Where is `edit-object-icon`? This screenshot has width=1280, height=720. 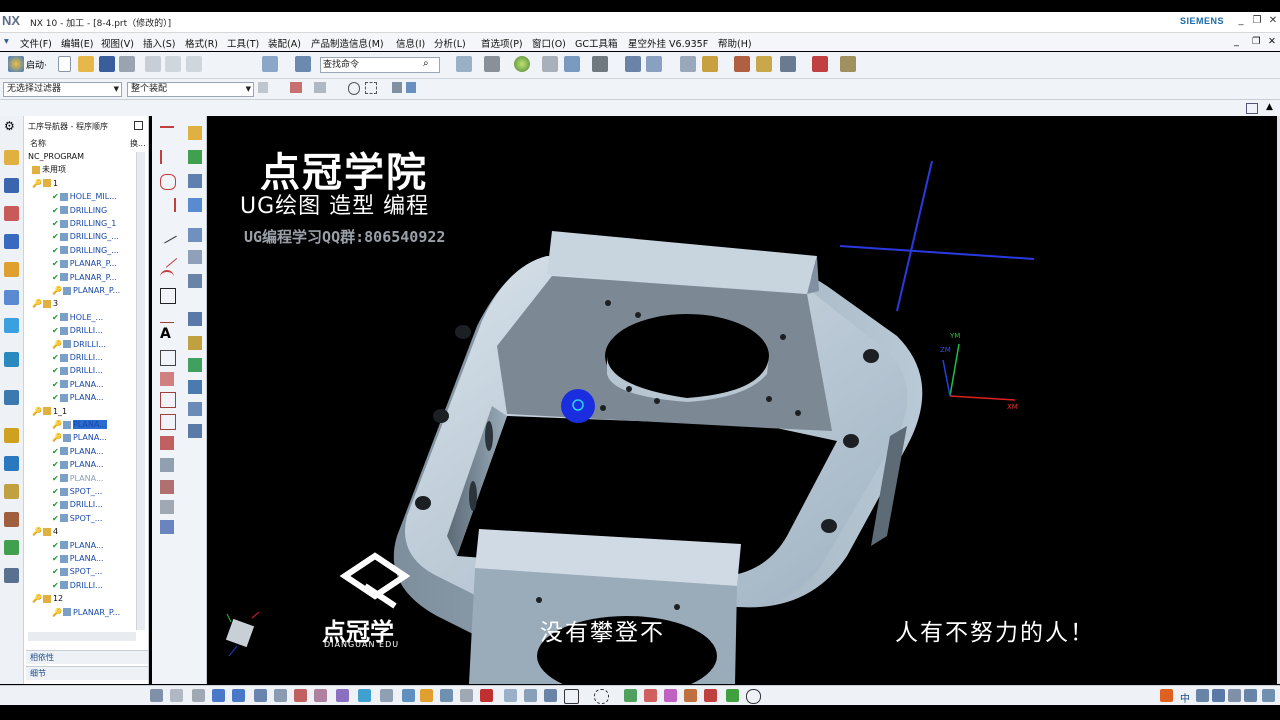
edit-object-icon is located at coordinates (195, 257).